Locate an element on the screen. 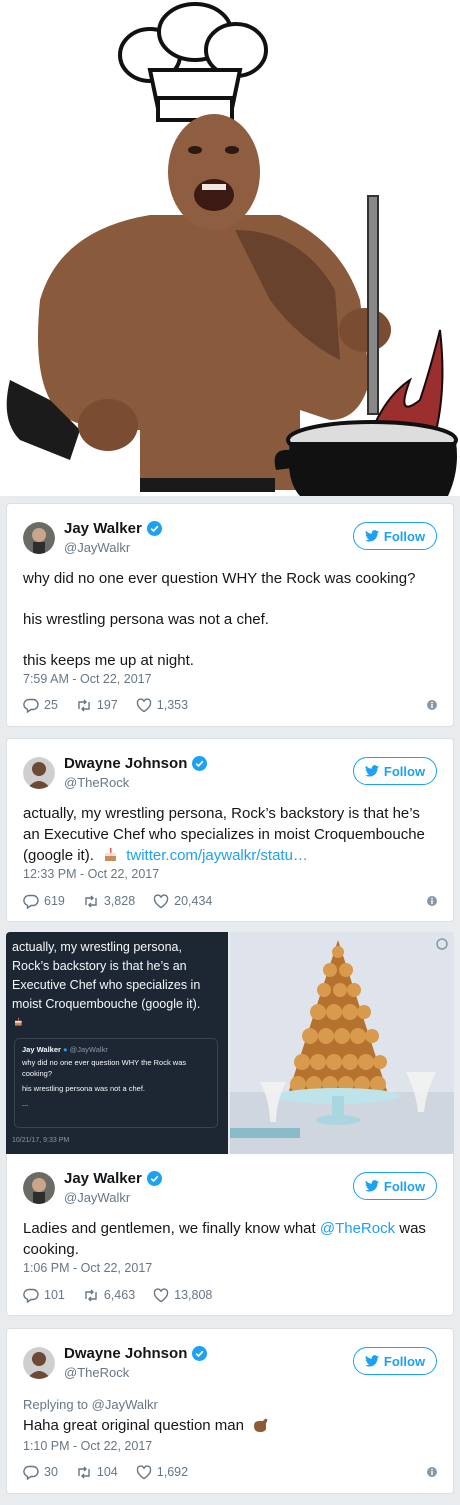  reply-button: 101 is located at coordinates (44, 1295).